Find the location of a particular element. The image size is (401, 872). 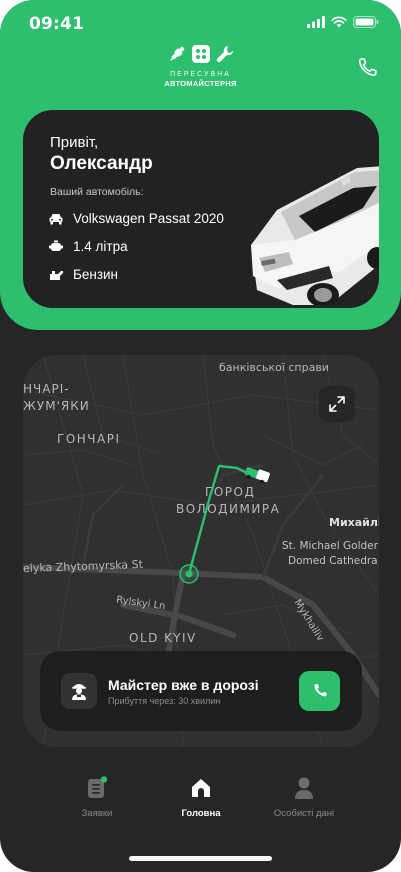

map-label: ГОРОД is located at coordinates (230, 492).